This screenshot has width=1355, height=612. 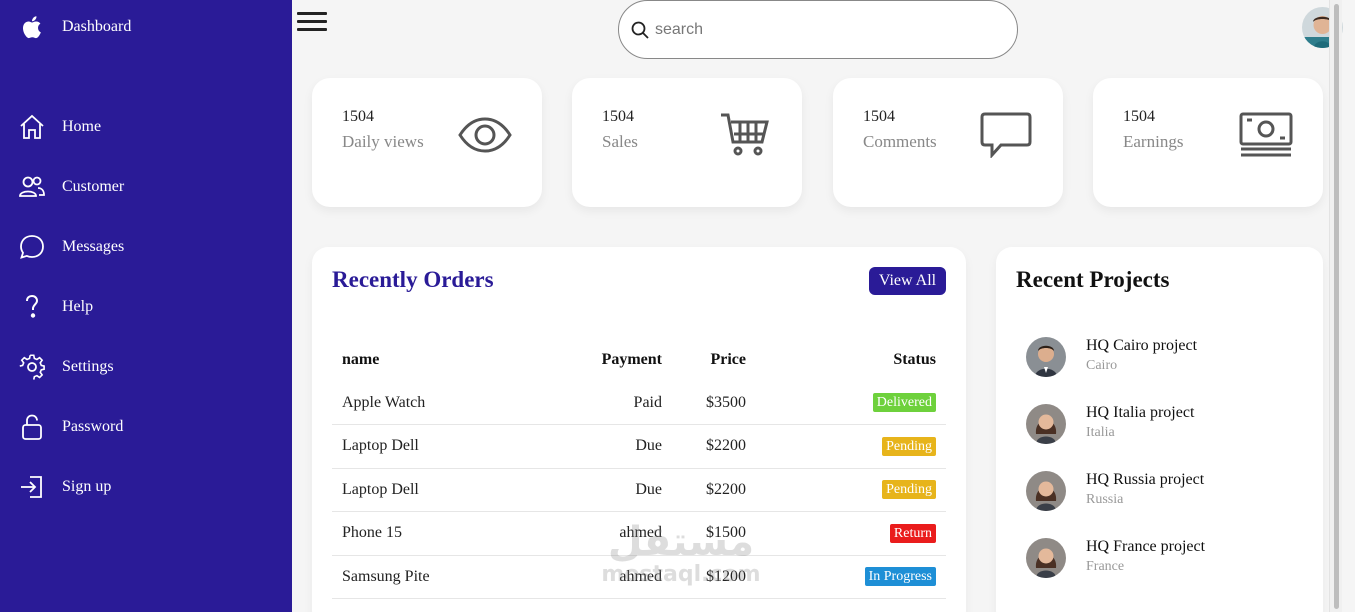 What do you see at coordinates (88, 366) in the screenshot?
I see `sidebar-item-label: Settings` at bounding box center [88, 366].